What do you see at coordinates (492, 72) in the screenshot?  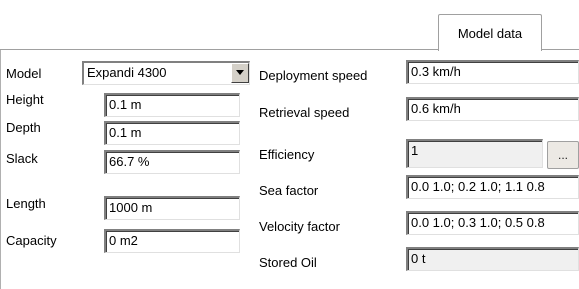 I see `deployment-speed-field: 0.3 km/h` at bounding box center [492, 72].